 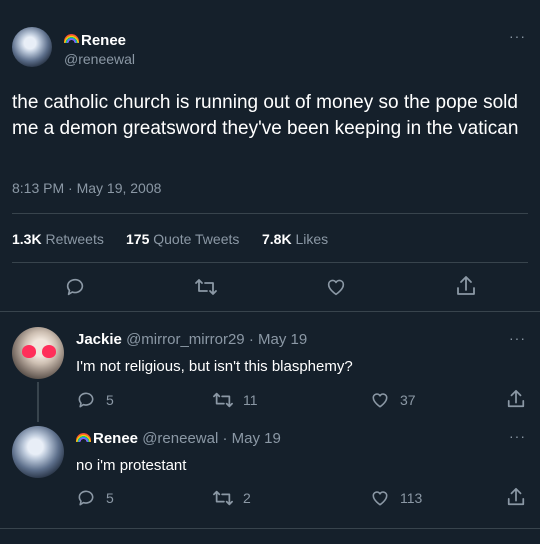 What do you see at coordinates (250, 400) in the screenshot?
I see `retweet-count: 11` at bounding box center [250, 400].